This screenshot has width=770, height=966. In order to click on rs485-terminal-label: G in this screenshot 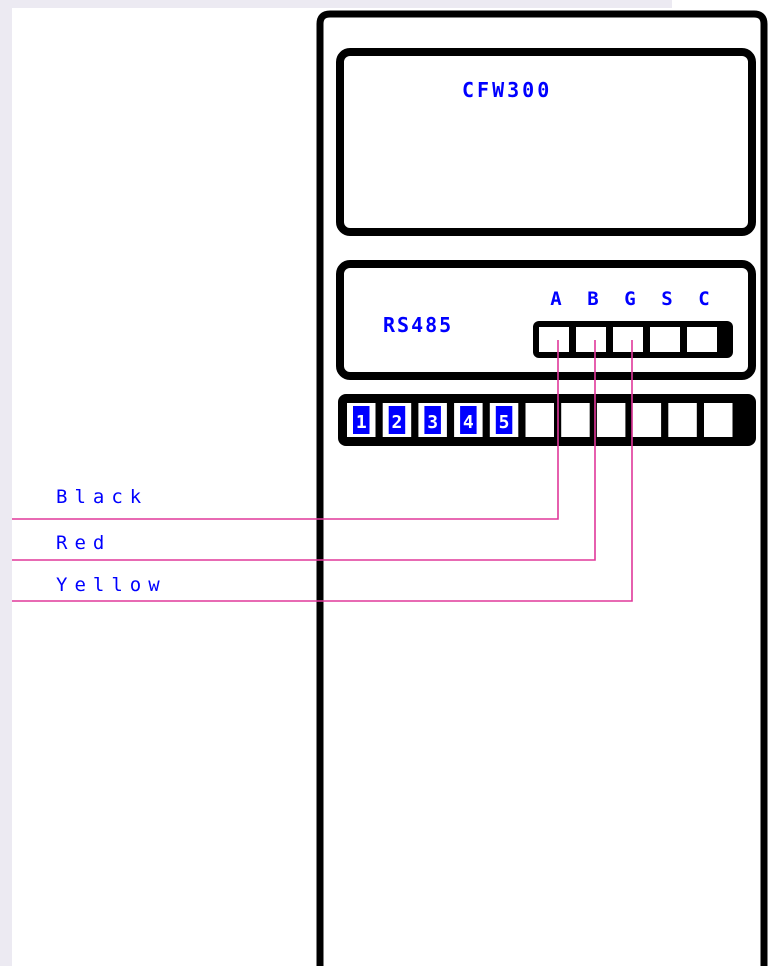, I will do `click(629, 299)`.